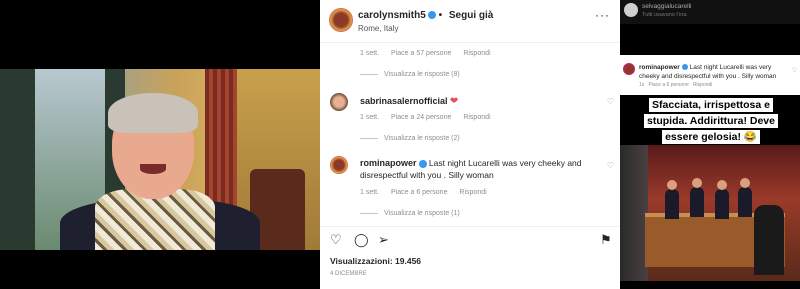 The height and width of the screenshot is (289, 800). What do you see at coordinates (710, 213) in the screenshot?
I see `tv-studio-image` at bounding box center [710, 213].